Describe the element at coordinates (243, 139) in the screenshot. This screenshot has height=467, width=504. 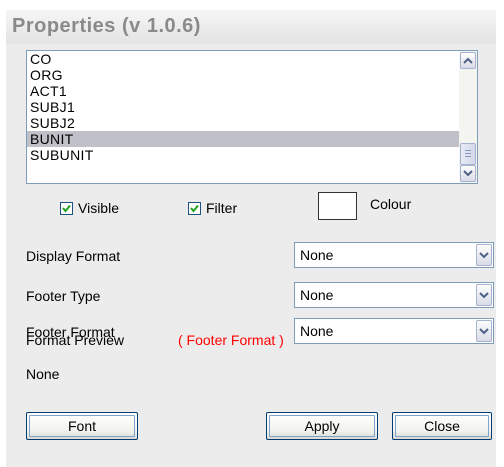
I see `list-item: BUNIT` at that location.